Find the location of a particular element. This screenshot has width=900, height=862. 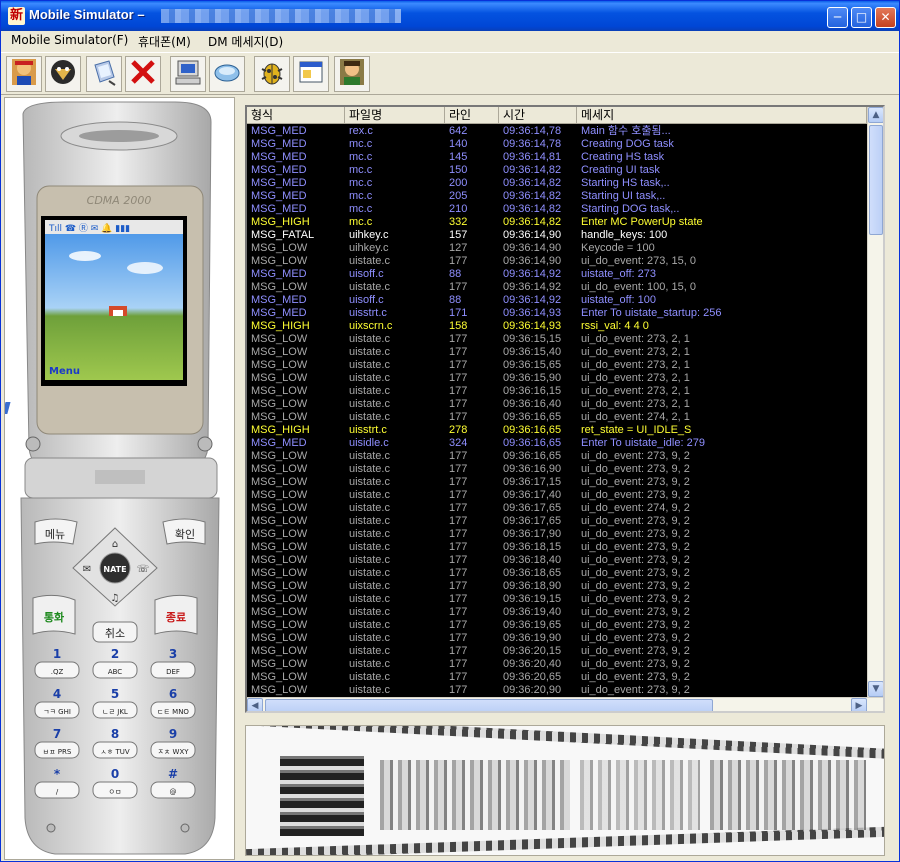

phone-screen is located at coordinates (114, 300).